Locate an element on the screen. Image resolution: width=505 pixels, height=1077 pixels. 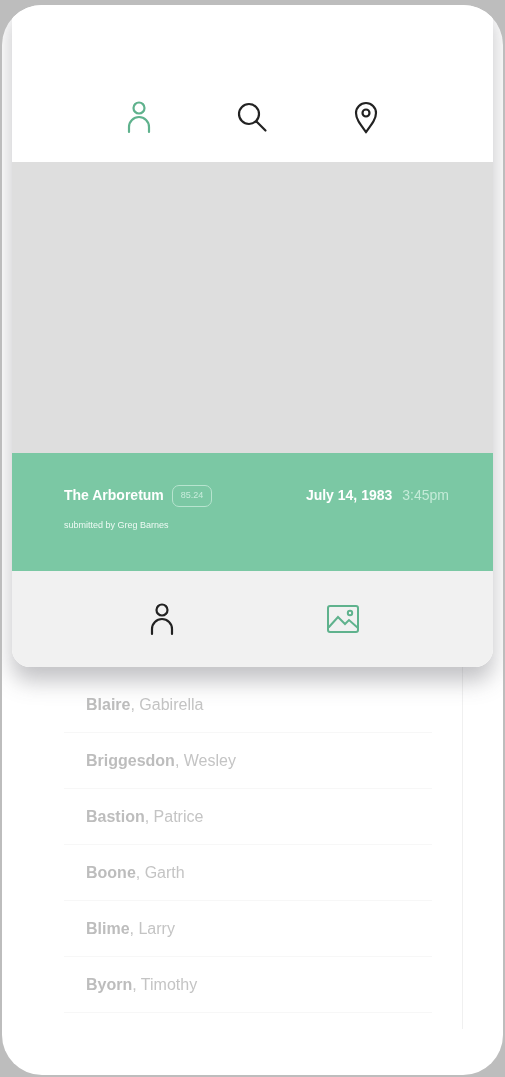
score-badge: 85.24 is located at coordinates (192, 496).